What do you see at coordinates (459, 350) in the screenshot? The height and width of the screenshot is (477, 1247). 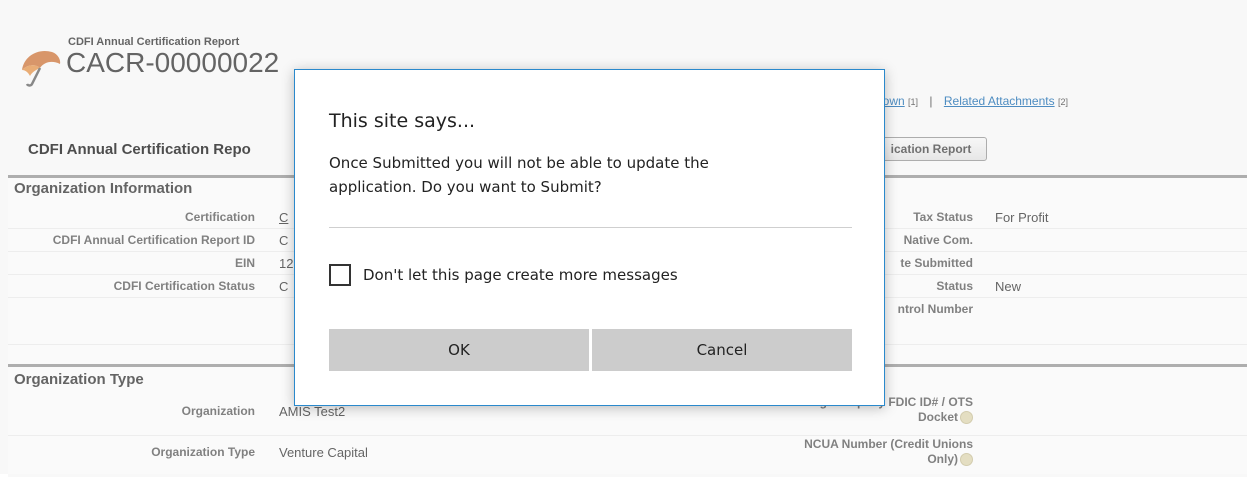 I see `ok-button: OK` at bounding box center [459, 350].